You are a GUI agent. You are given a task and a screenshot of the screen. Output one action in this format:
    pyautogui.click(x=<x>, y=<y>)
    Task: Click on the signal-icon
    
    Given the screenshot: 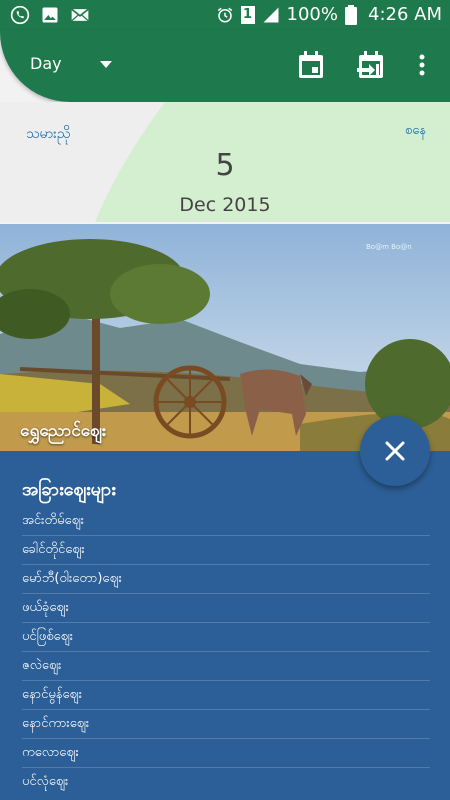 What is the action you would take?
    pyautogui.click(x=271, y=14)
    